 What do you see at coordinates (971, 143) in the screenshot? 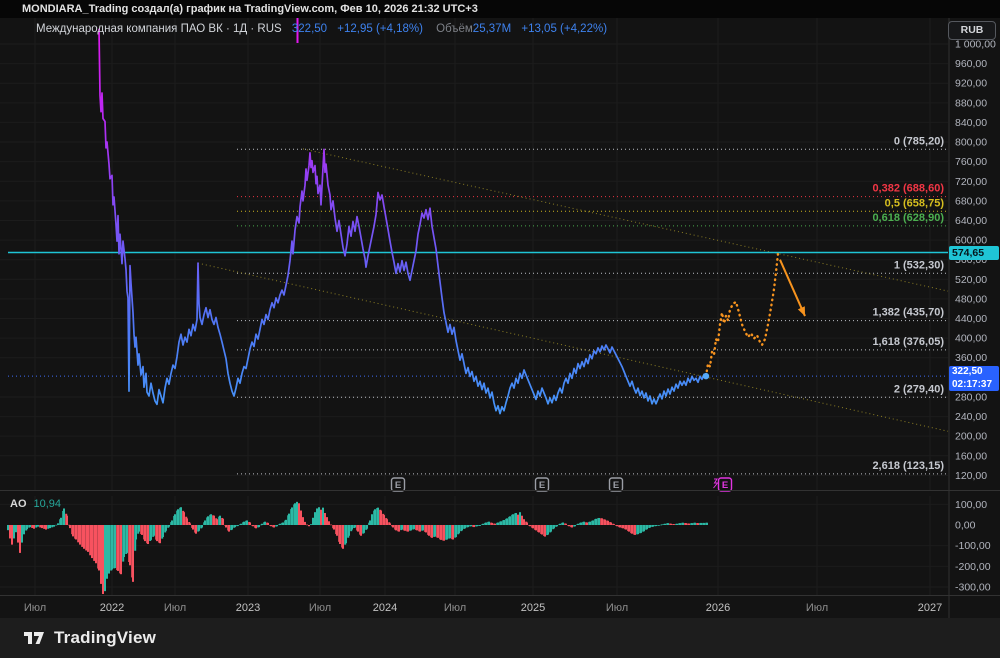
I see `svg-text: 800,00` at bounding box center [971, 143].